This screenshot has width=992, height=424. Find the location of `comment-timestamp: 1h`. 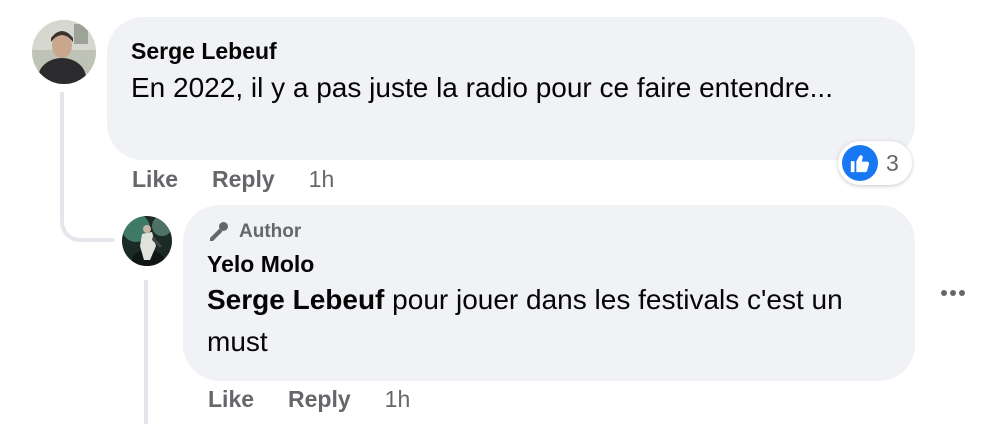

comment-timestamp: 1h is located at coordinates (322, 179).